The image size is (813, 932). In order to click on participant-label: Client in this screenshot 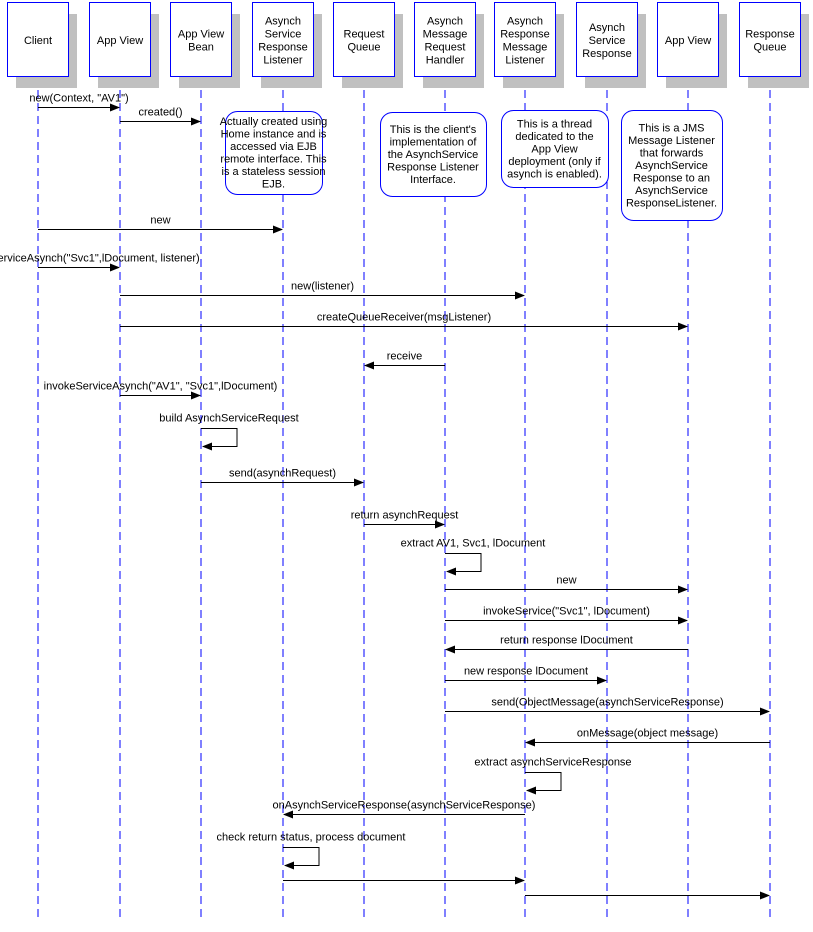, I will do `click(38, 41)`.